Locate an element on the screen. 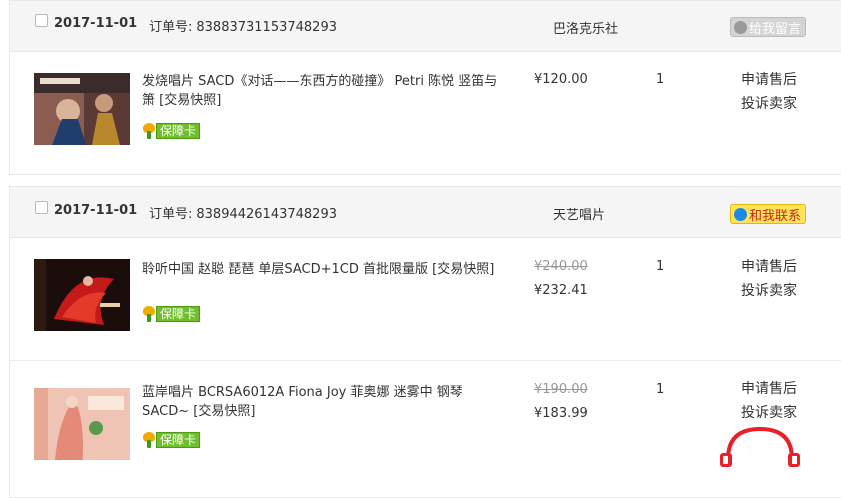 The width and height of the screenshot is (841, 498). product-price: ¥232.41 is located at coordinates (561, 290).